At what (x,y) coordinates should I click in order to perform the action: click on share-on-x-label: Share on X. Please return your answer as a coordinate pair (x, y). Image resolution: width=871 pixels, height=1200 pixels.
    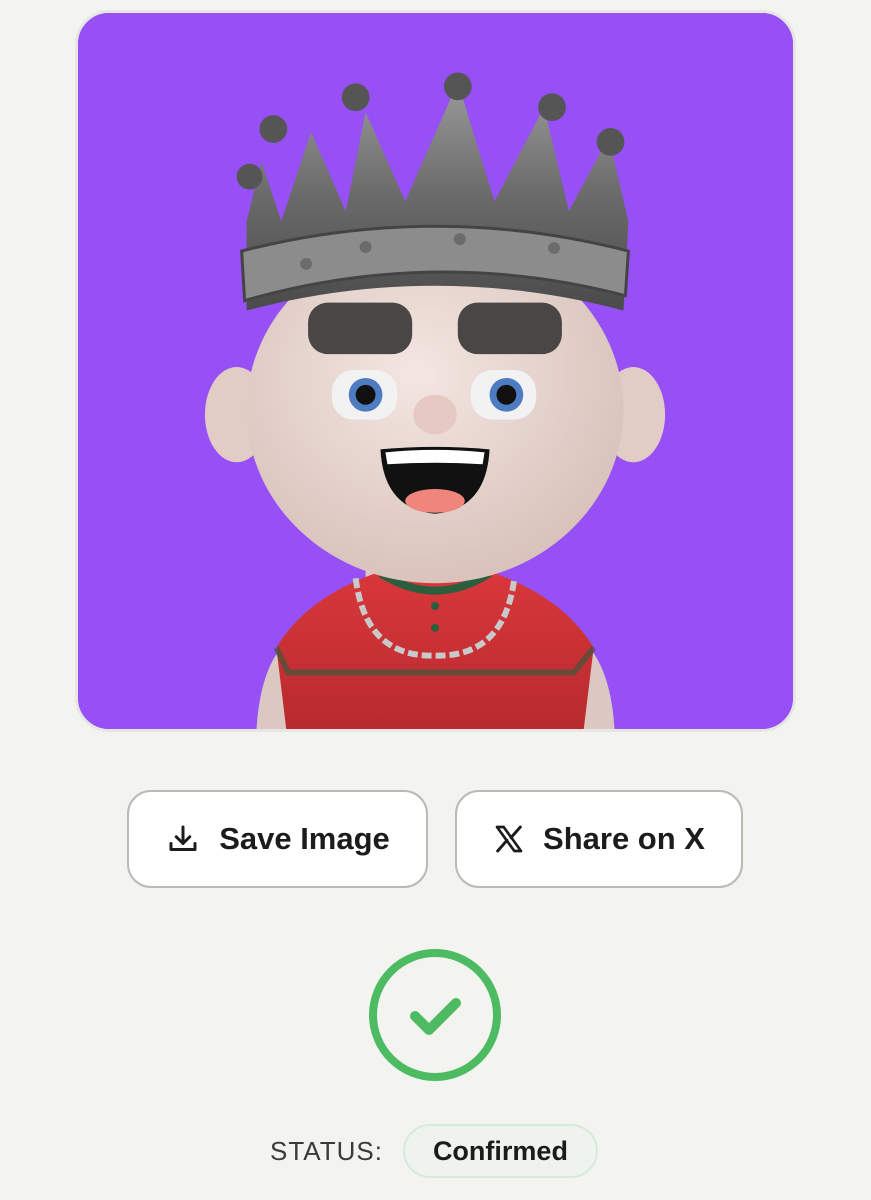
    Looking at the image, I should click on (624, 838).